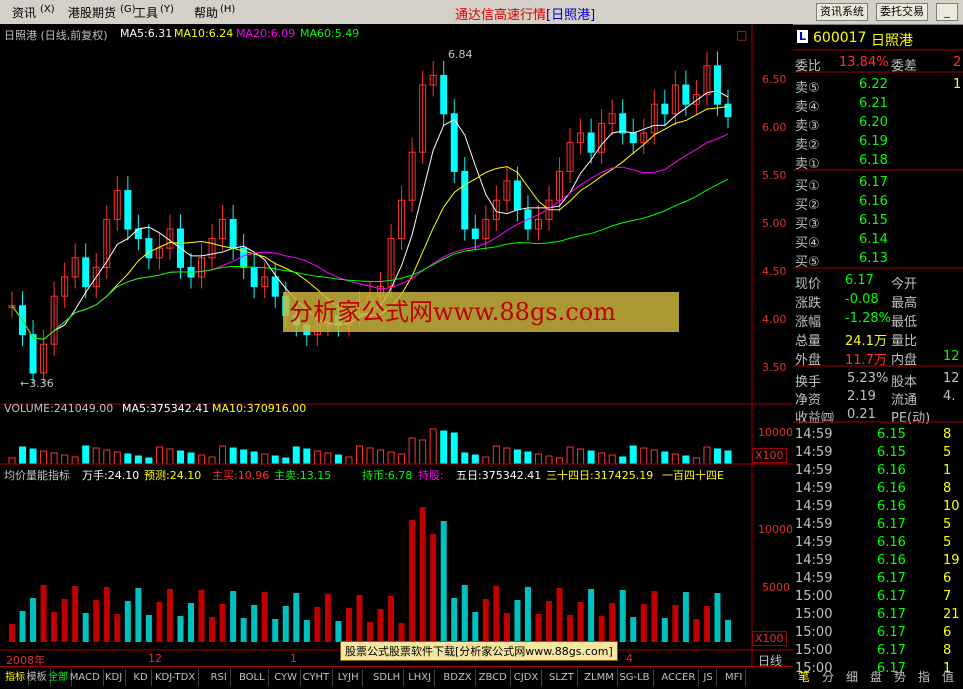  What do you see at coordinates (828, 677) in the screenshot?
I see `bottom-tab-1: 分` at bounding box center [828, 677].